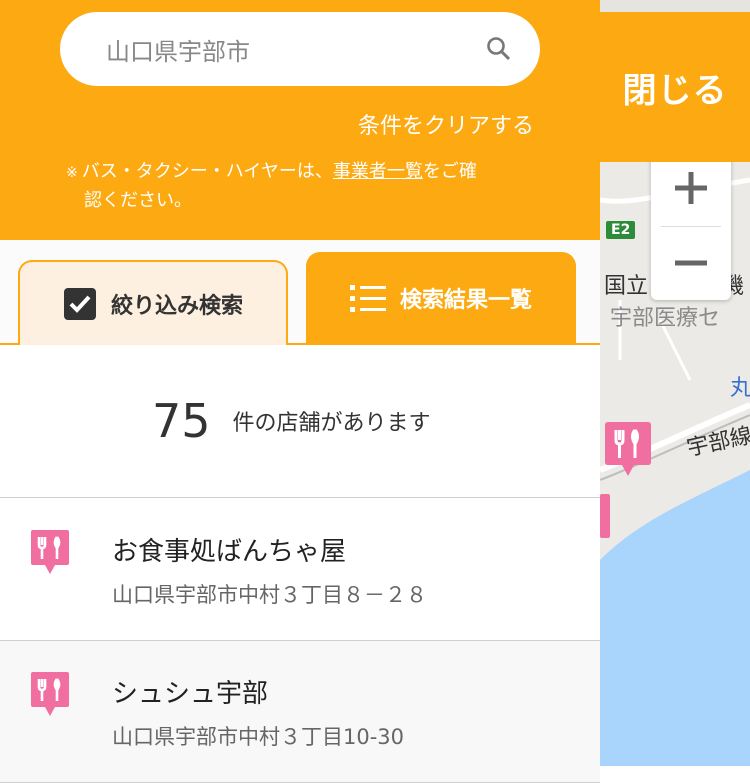  What do you see at coordinates (665, 318) in the screenshot?
I see `map-label-medical: 宇部医療セ` at bounding box center [665, 318].